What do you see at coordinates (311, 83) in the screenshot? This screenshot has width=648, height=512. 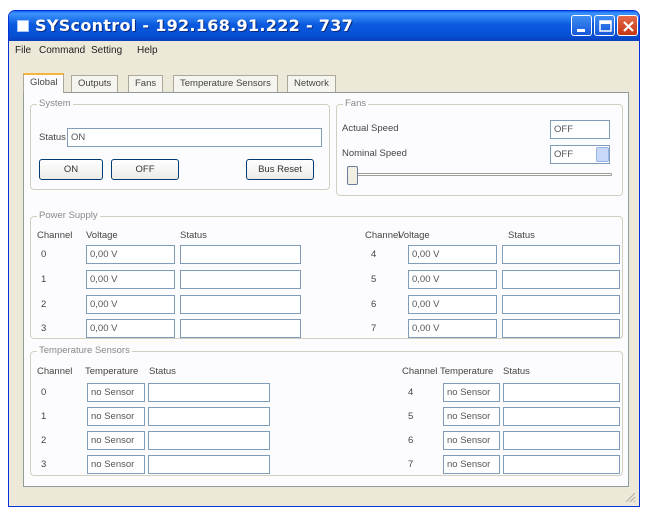 I see `tab-network: Network` at bounding box center [311, 83].